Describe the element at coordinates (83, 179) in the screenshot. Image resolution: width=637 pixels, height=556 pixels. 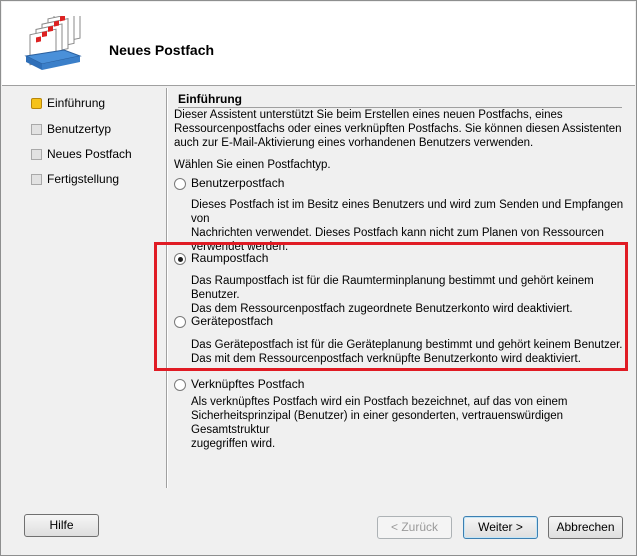
I see `step-label: Fertigstellung` at that location.